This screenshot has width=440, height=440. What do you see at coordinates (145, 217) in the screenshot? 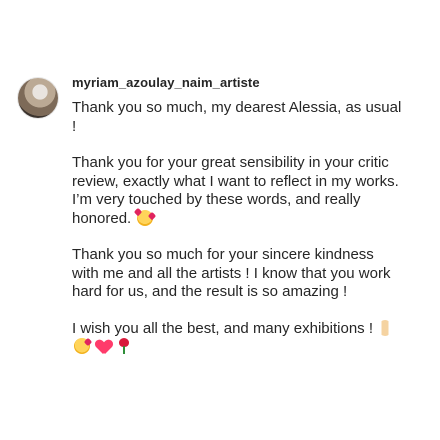
I see `smiling-face-with-hearts-icon` at bounding box center [145, 217].